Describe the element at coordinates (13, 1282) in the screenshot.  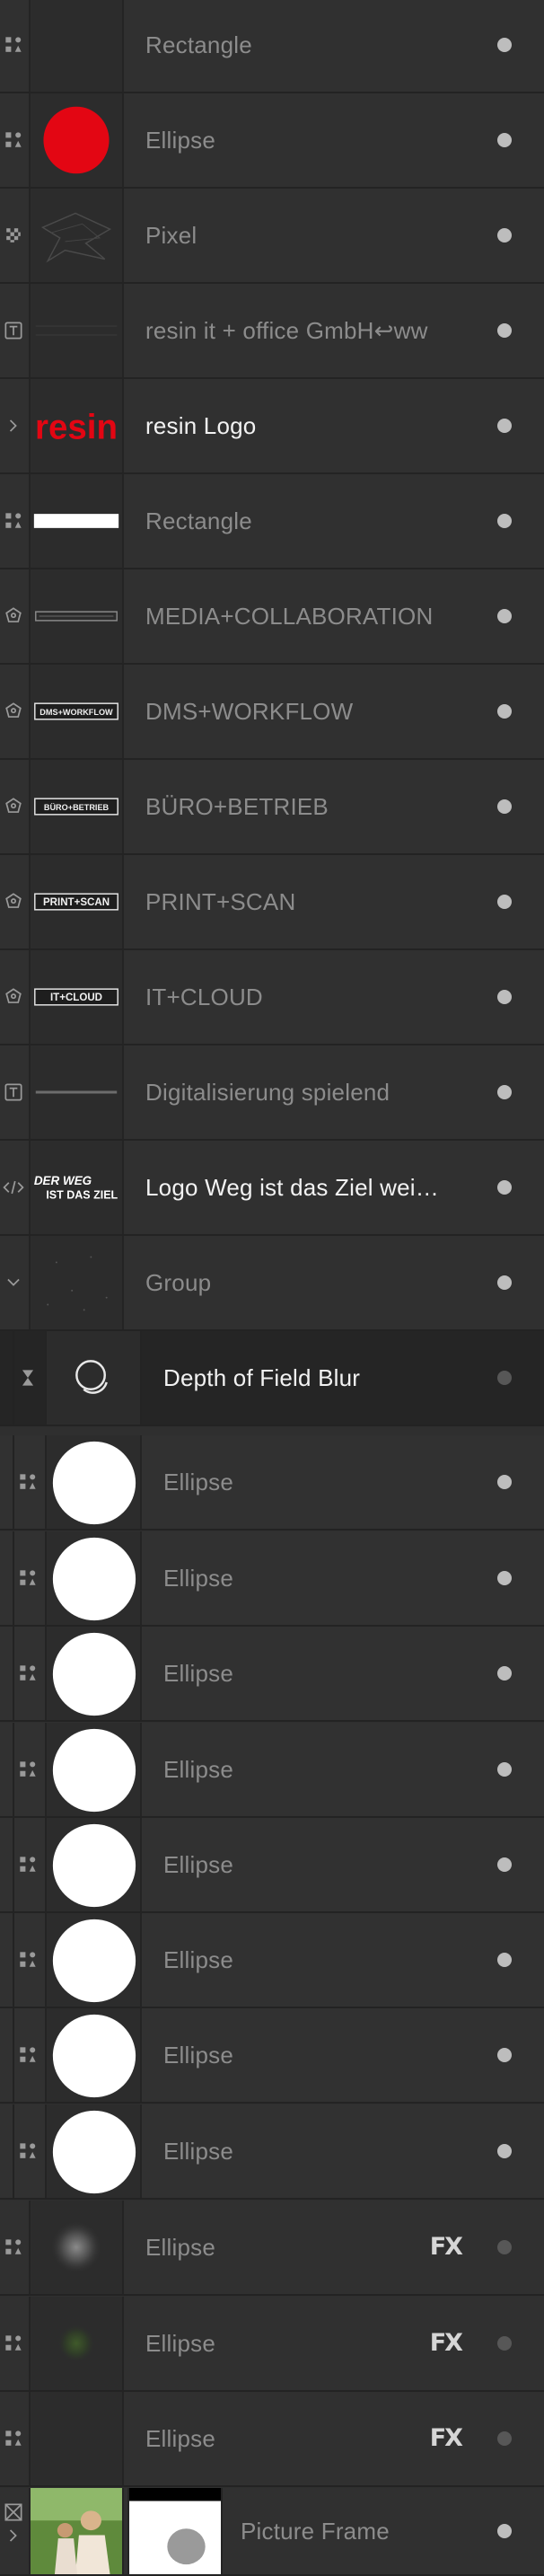
I see `chevron-down-icon` at that location.